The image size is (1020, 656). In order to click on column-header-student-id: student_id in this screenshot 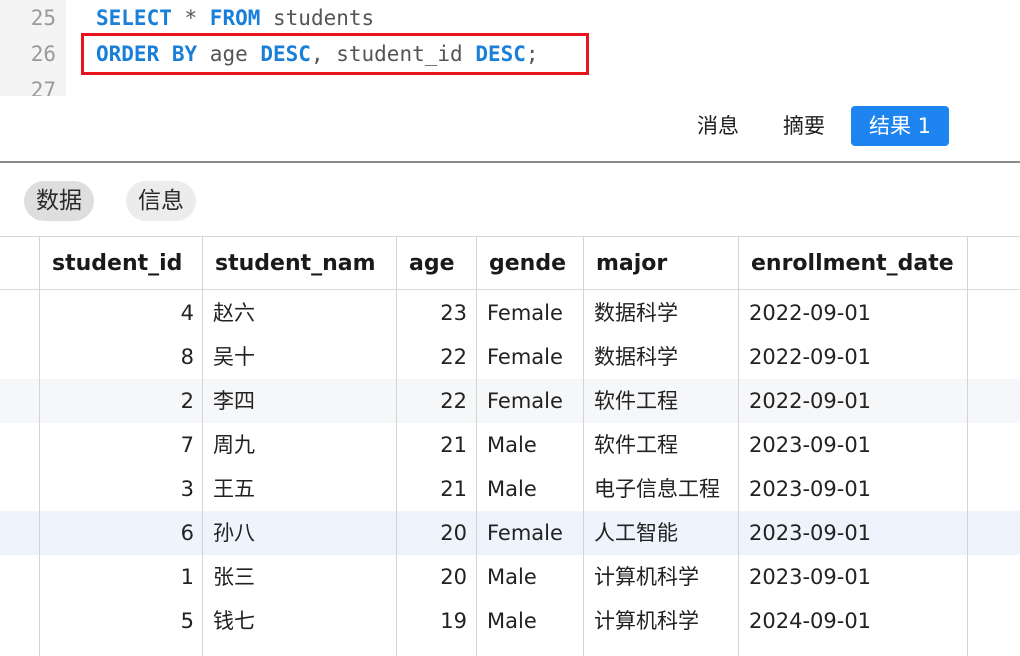, I will do `click(121, 264)`.